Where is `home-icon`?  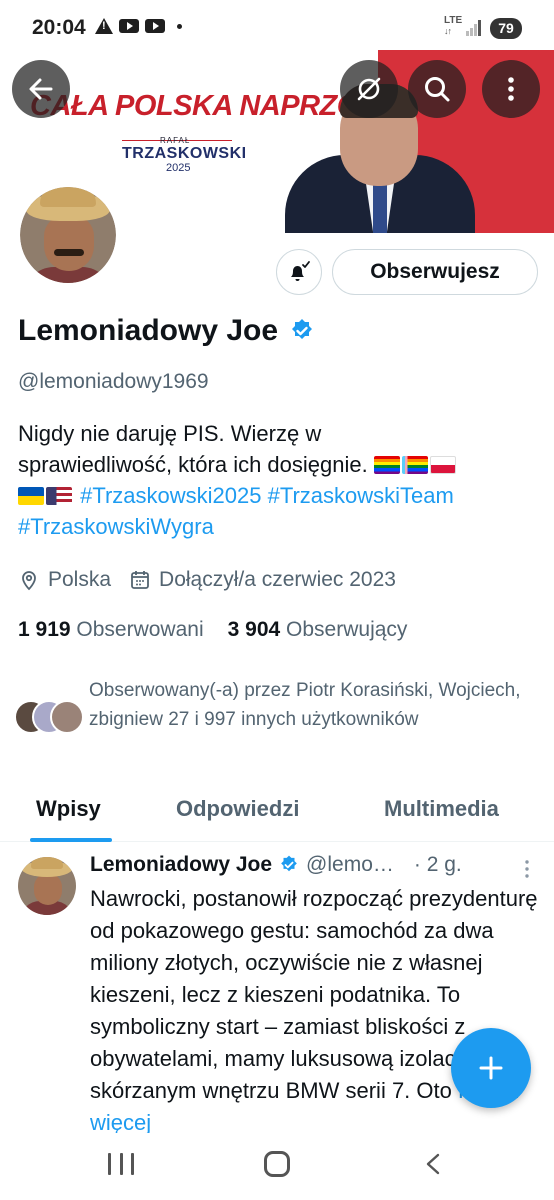
home-icon is located at coordinates (277, 1164).